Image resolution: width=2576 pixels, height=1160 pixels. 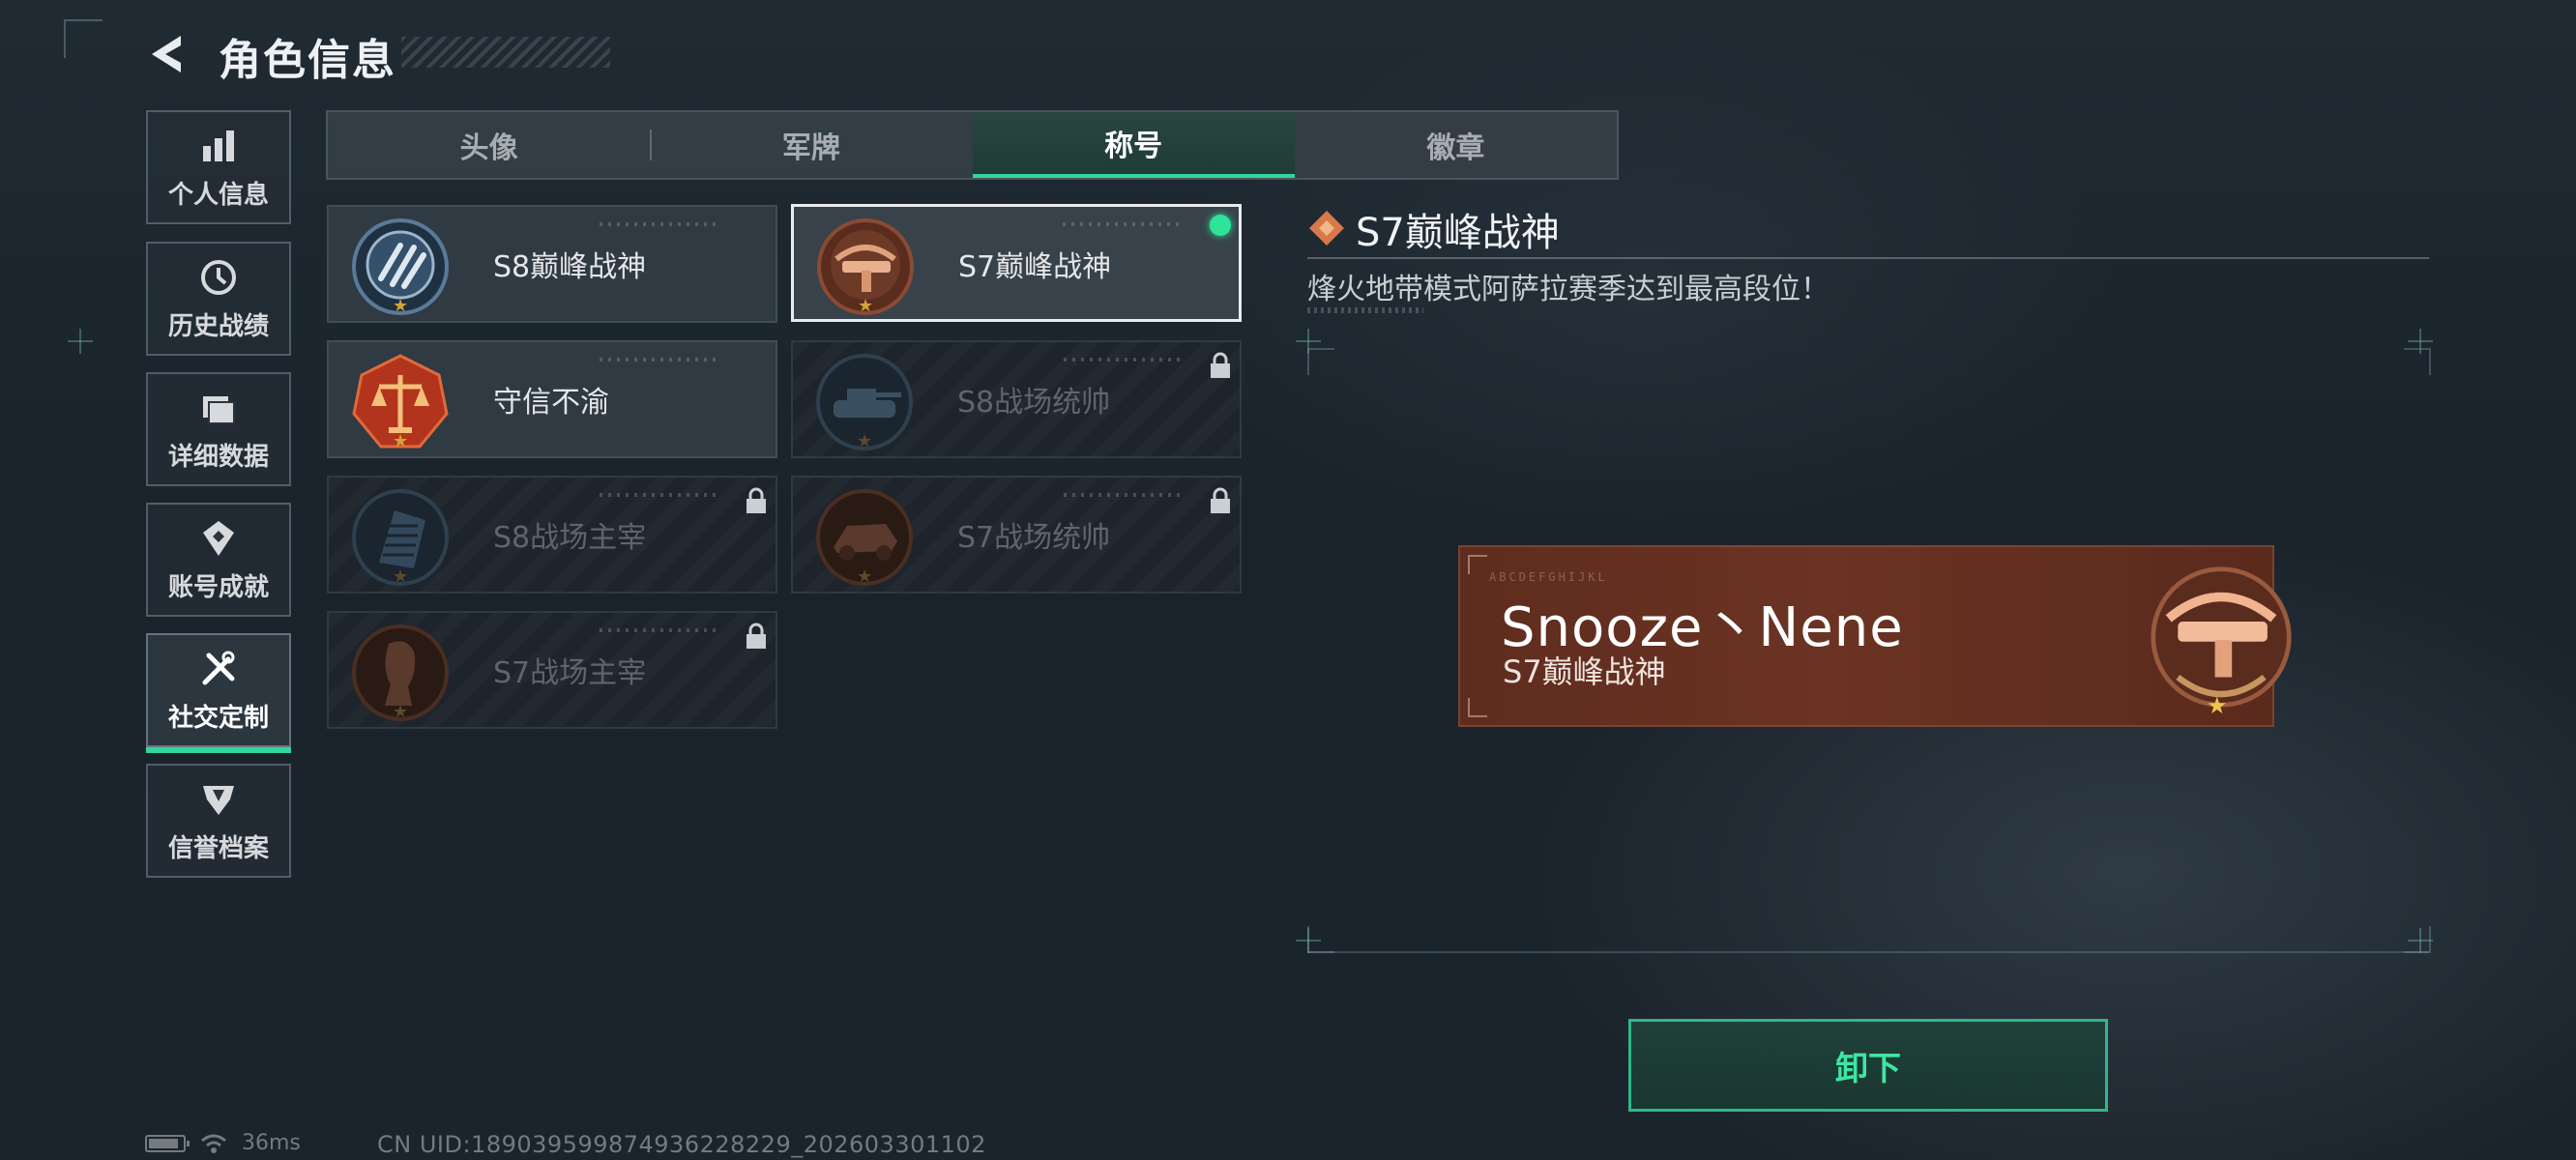 I want to click on banner-code-text: ABCDEFGHIJKL, so click(x=1548, y=577).